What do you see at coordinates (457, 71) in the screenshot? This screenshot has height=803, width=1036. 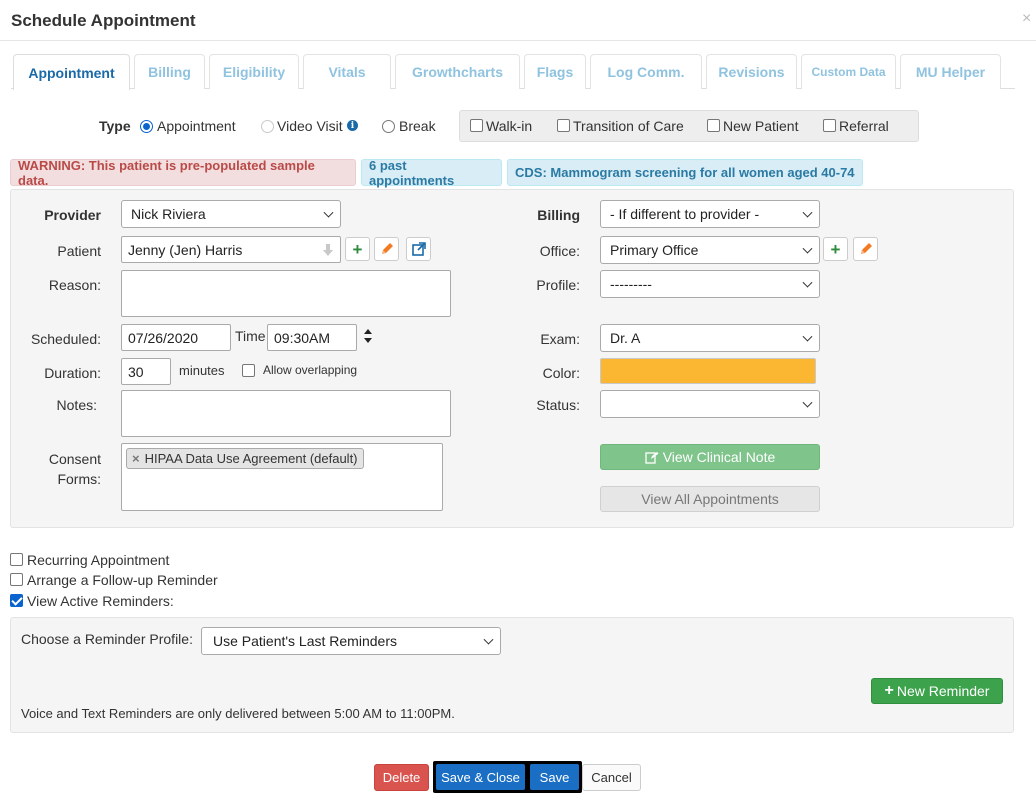 I see `tab-growthcharts: Growthcharts` at bounding box center [457, 71].